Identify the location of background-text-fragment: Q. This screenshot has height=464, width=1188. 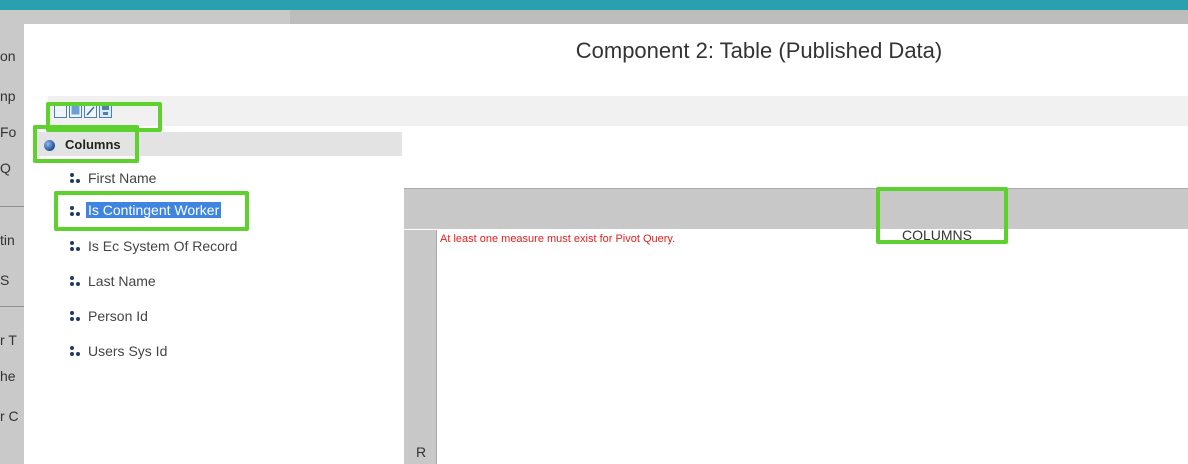
(5, 168).